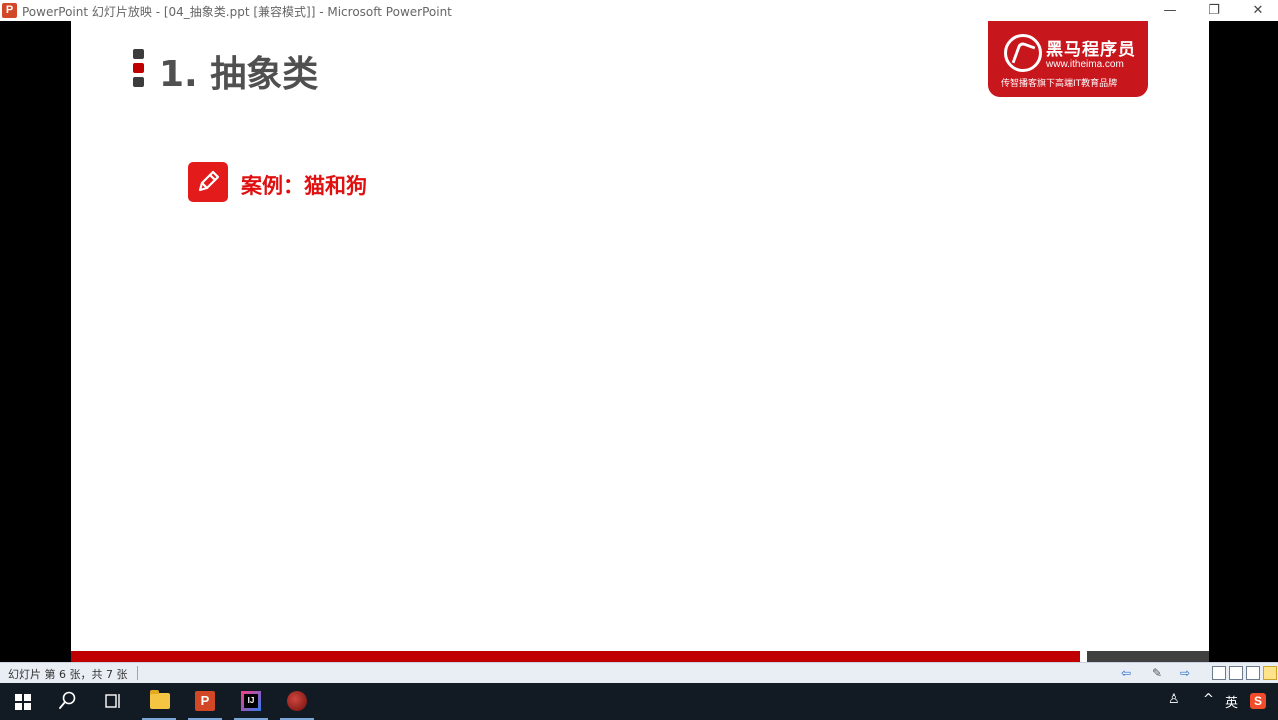 This screenshot has height=720, width=1278. What do you see at coordinates (1208, 699) in the screenshot?
I see `tray-chevron-icon: ^` at bounding box center [1208, 699].